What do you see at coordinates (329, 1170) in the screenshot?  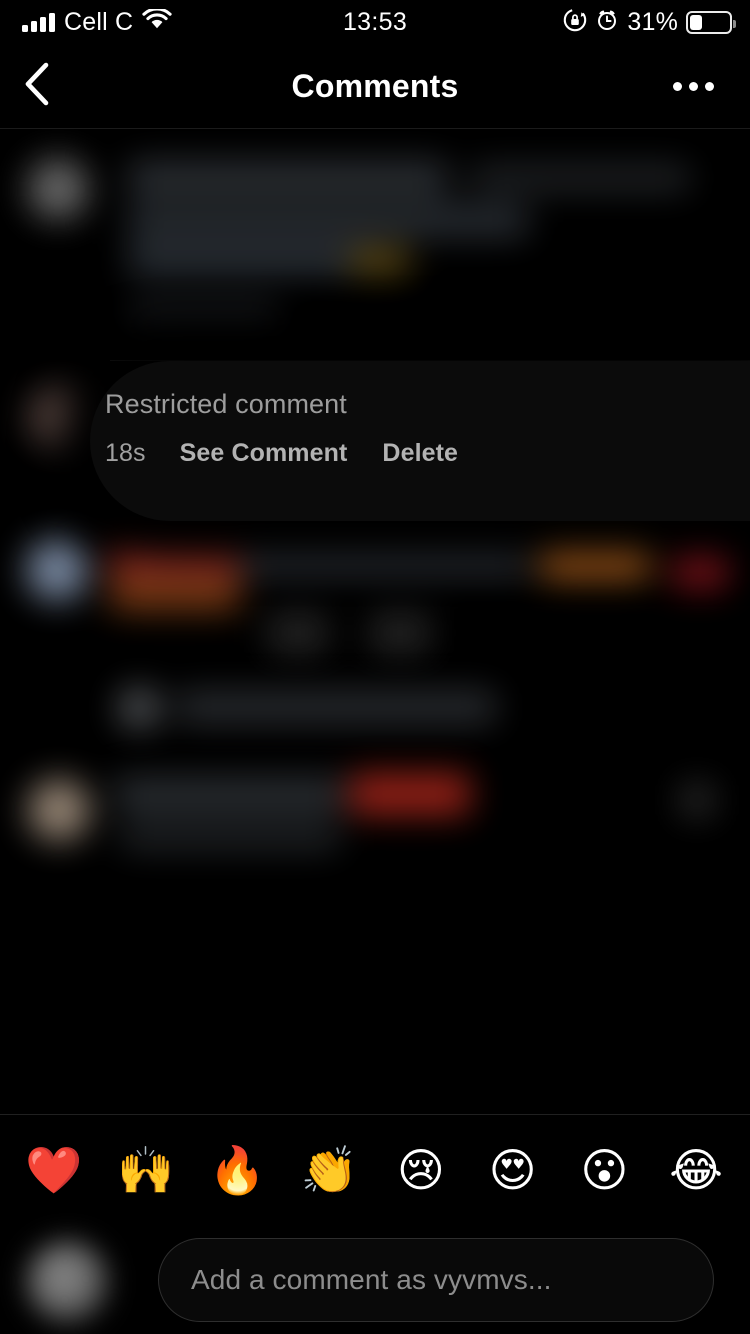 I see `clapping-hands-emoji: 👏` at bounding box center [329, 1170].